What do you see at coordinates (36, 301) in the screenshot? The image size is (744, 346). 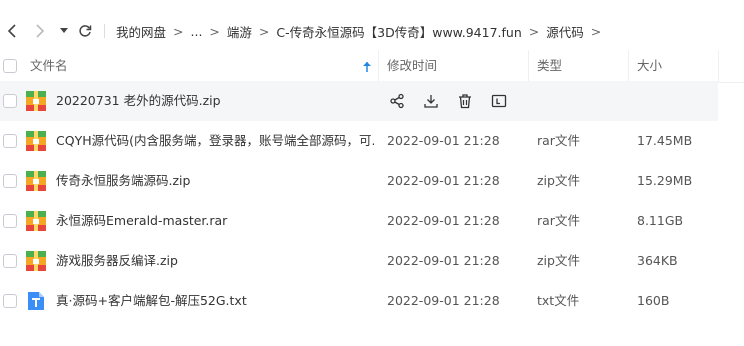 I see `text-file-icon` at bounding box center [36, 301].